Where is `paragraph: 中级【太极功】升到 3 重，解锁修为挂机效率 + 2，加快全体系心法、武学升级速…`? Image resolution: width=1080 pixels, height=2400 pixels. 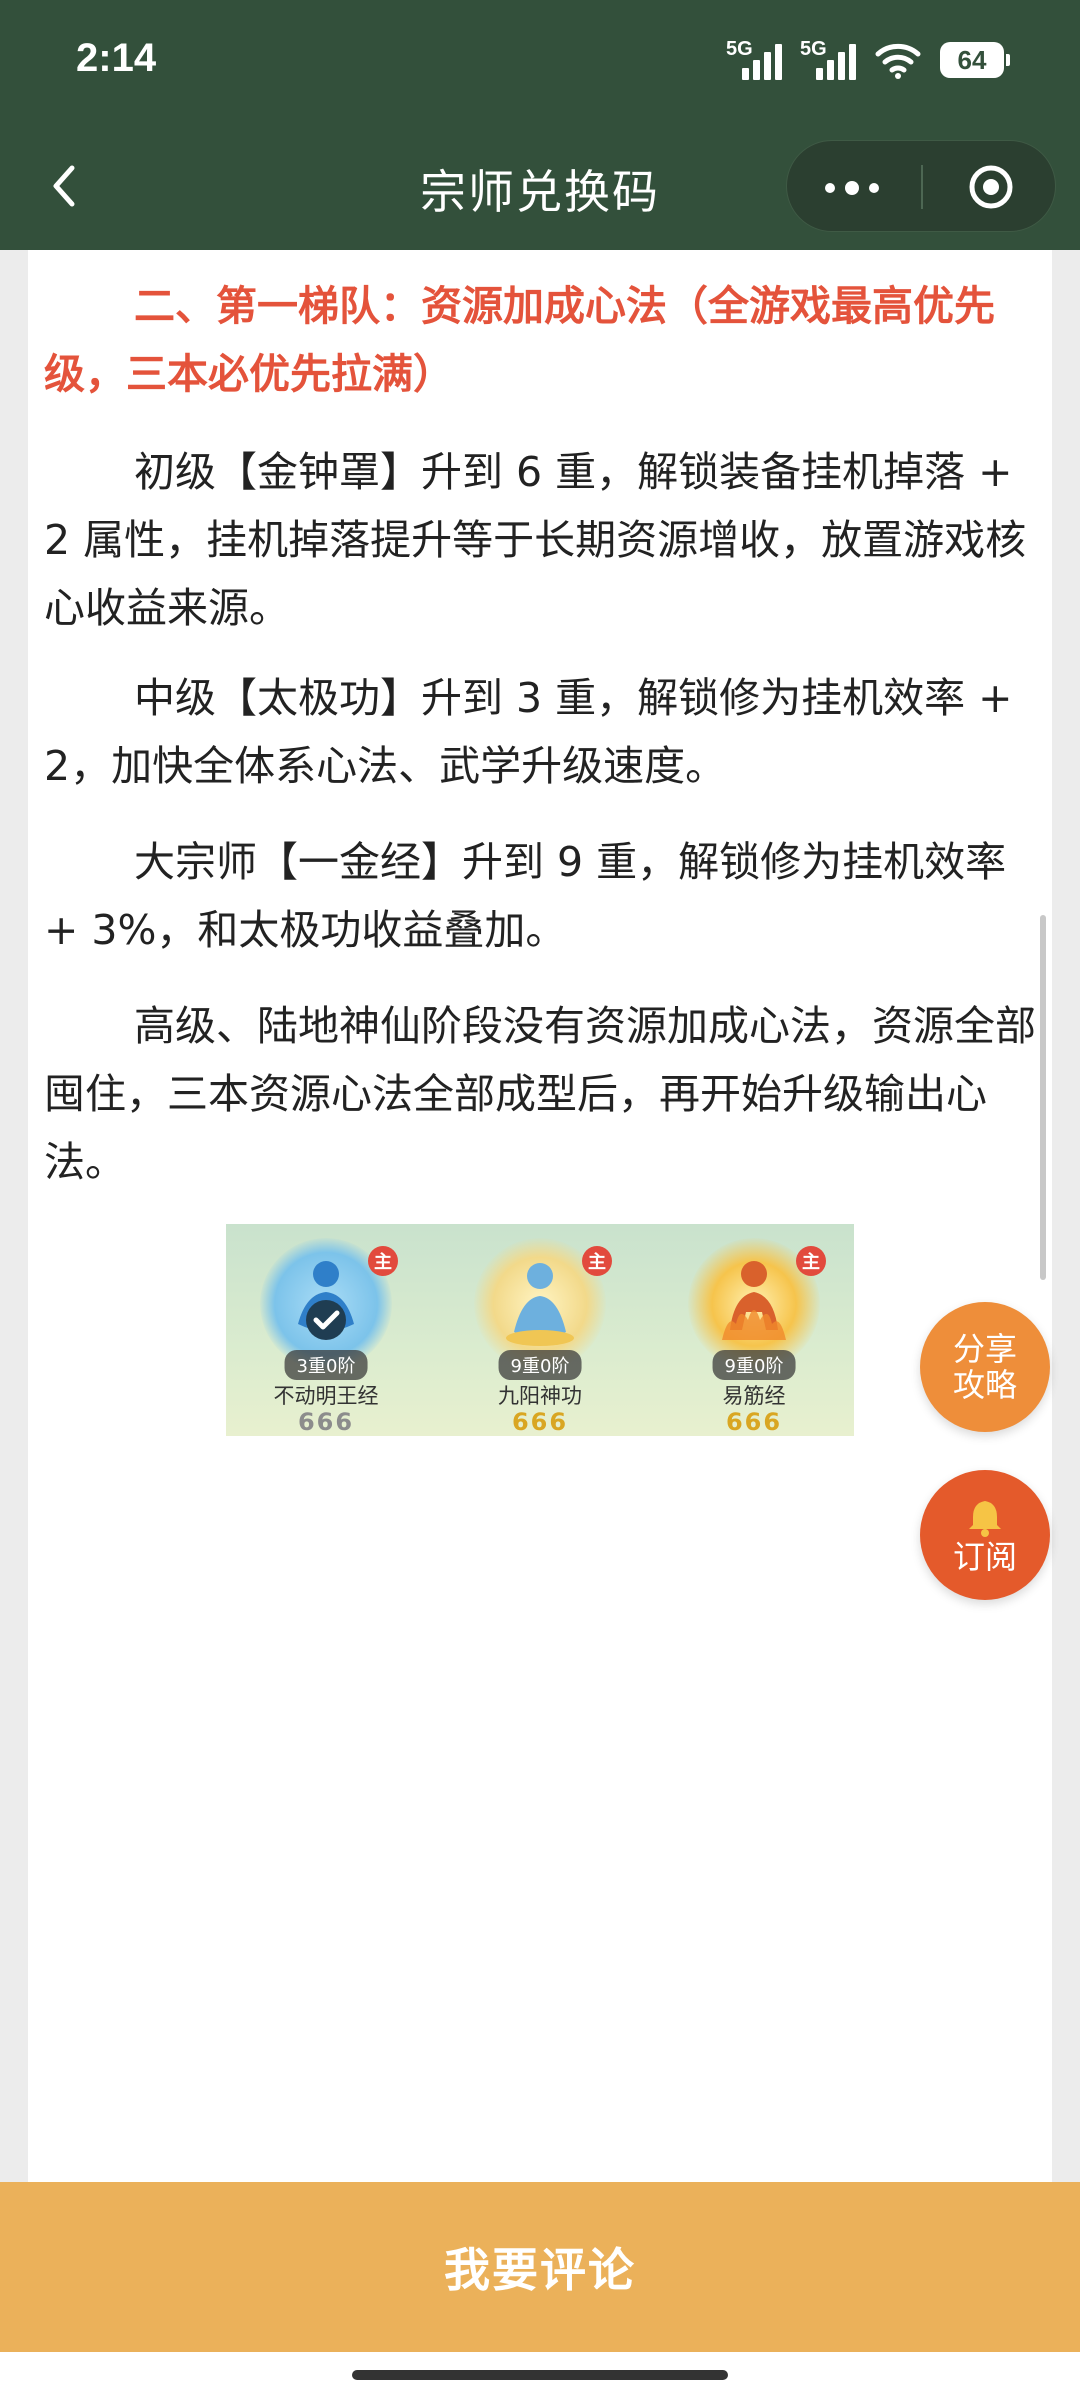 paragraph: 中级【太极功】升到 3 重，解锁修为挂机效率 + 2，加快全体系心法、武学升级速… is located at coordinates (528, 732).